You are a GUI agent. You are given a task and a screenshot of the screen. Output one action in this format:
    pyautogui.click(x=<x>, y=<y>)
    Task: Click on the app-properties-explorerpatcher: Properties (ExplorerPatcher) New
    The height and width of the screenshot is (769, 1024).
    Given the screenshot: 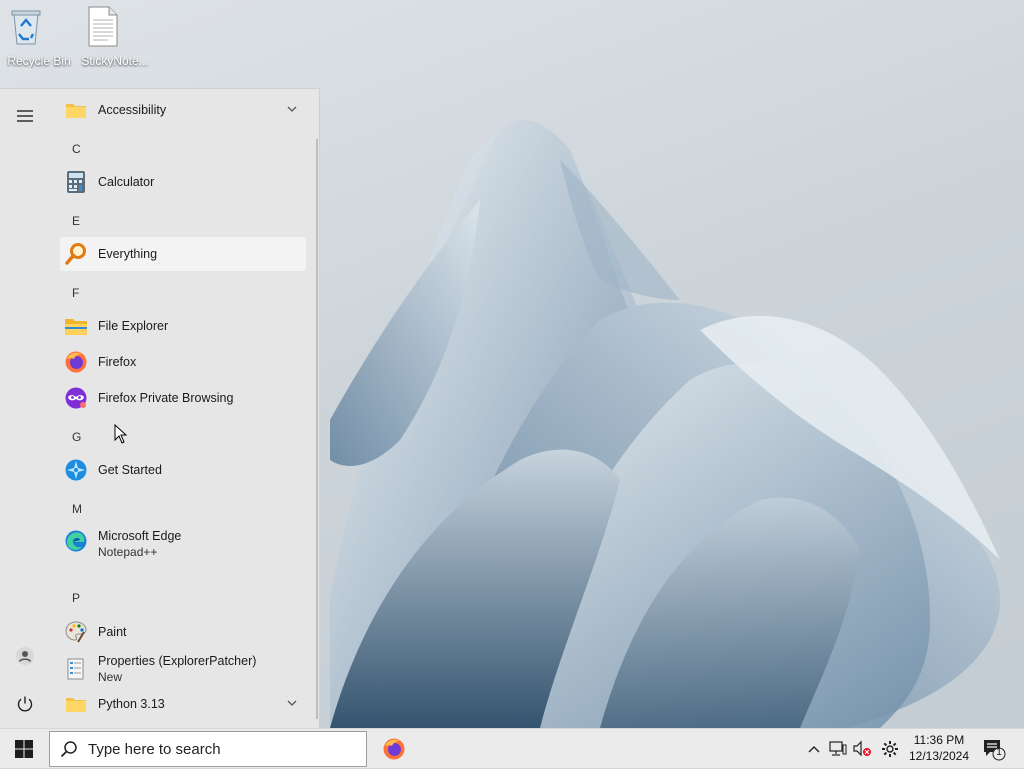 What is the action you would take?
    pyautogui.click(x=183, y=669)
    